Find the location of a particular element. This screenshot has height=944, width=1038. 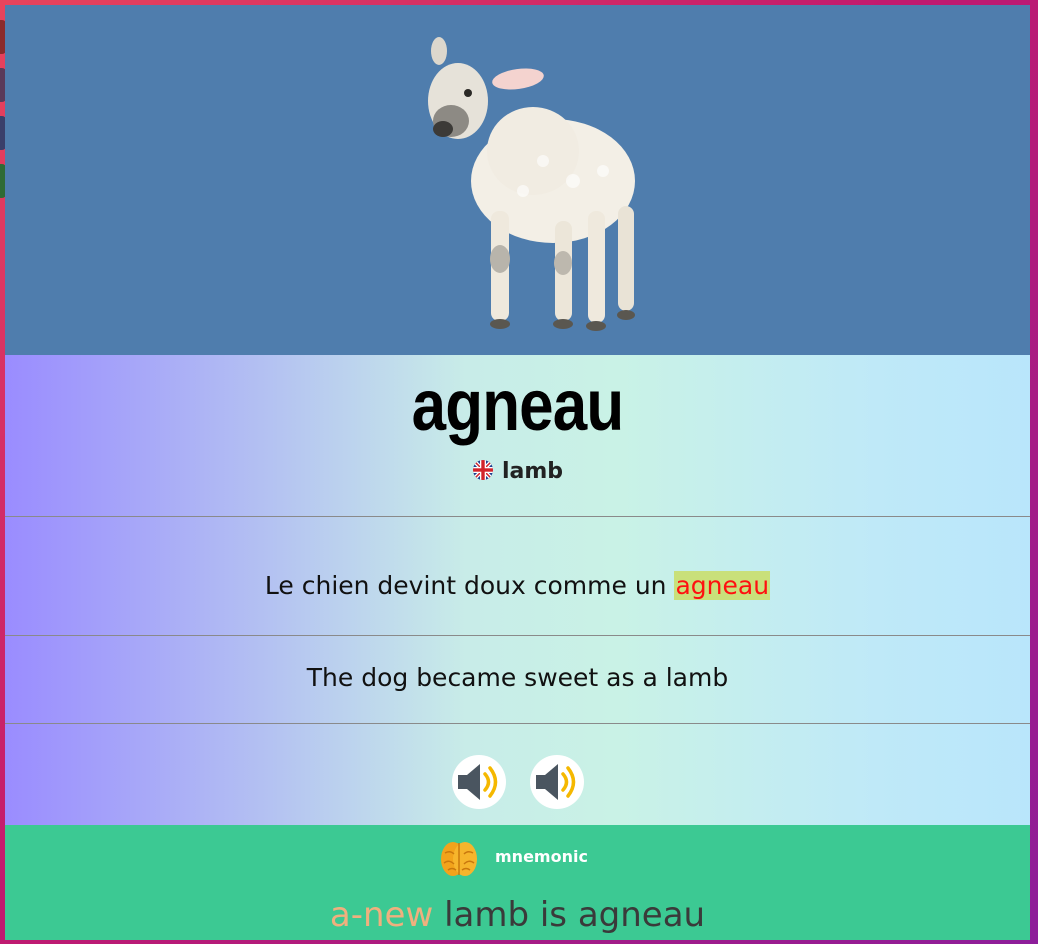

example-fr-text: Le chien devint doux comme un is located at coordinates (469, 585).